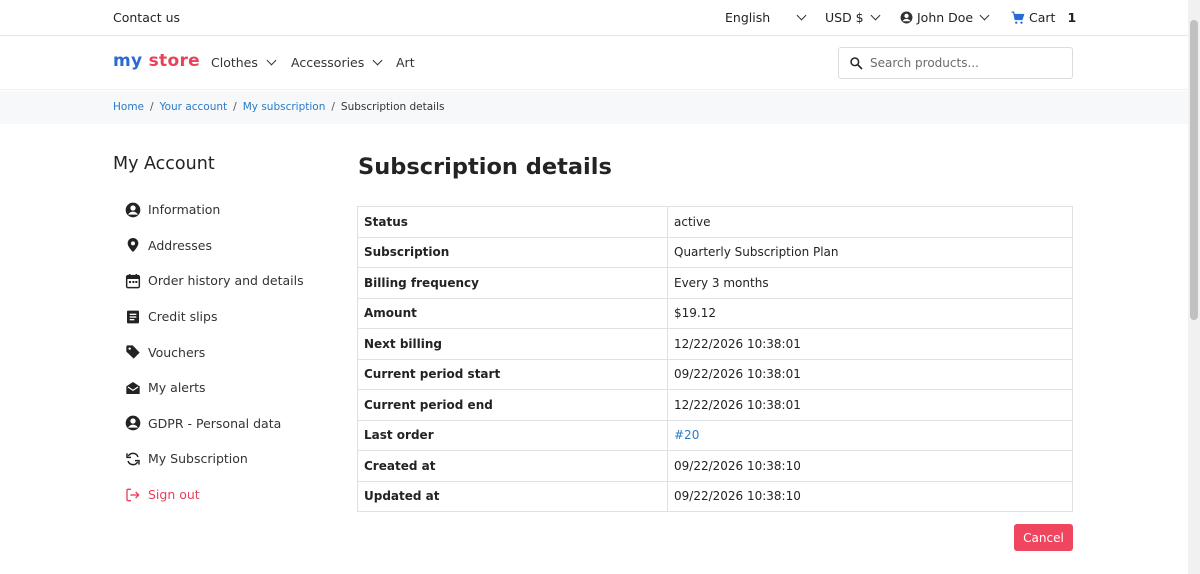  What do you see at coordinates (512, 466) in the screenshot?
I see `row-label: Created at` at bounding box center [512, 466].